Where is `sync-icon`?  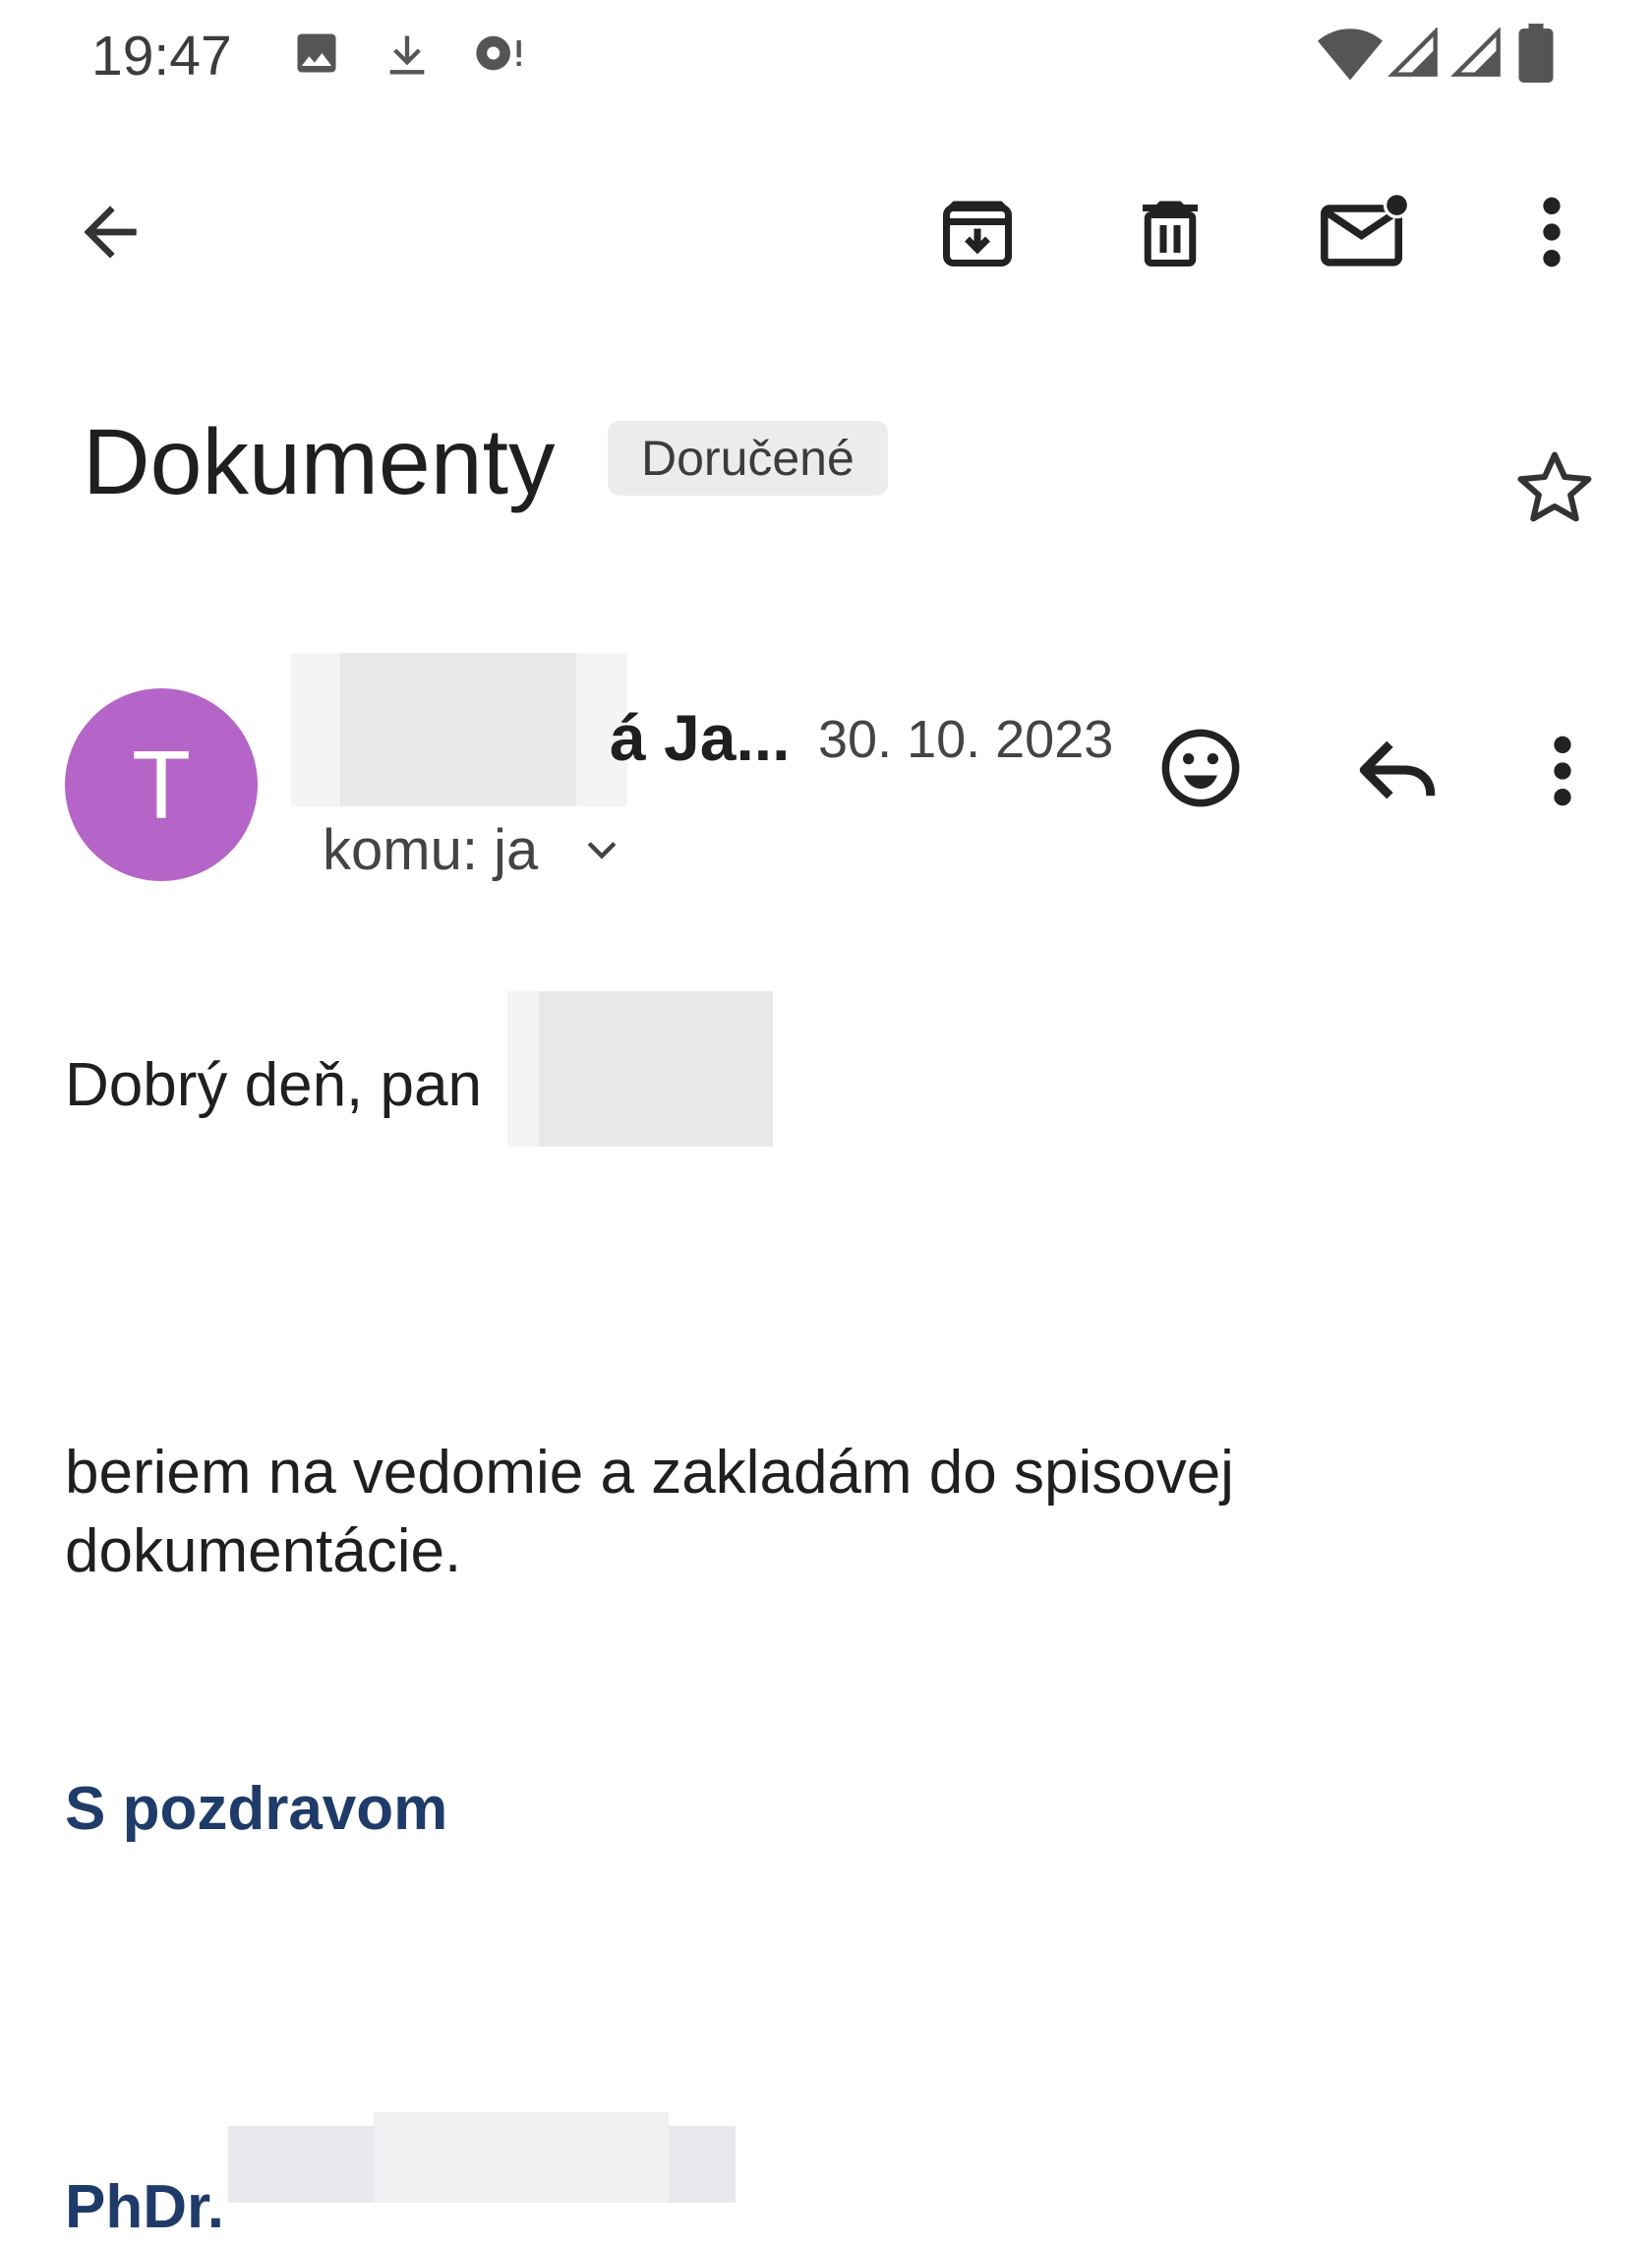
sync-icon is located at coordinates (497, 53).